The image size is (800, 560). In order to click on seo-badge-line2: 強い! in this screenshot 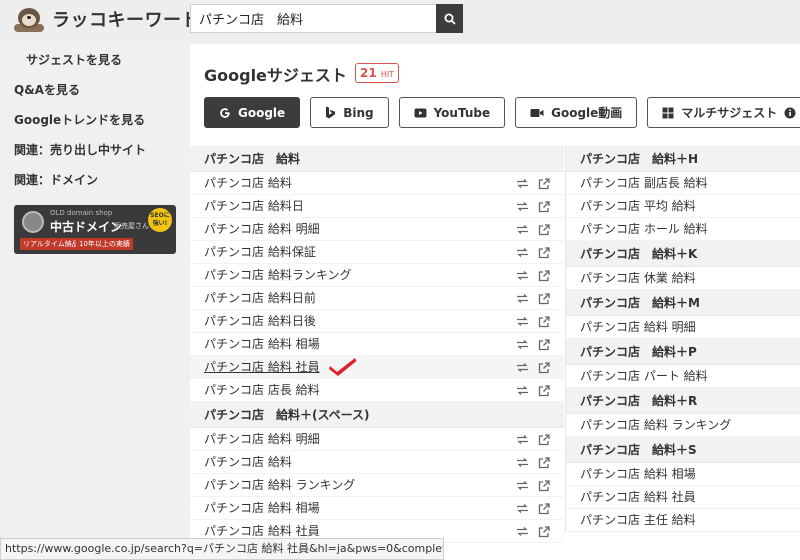, I will do `click(160, 223)`.